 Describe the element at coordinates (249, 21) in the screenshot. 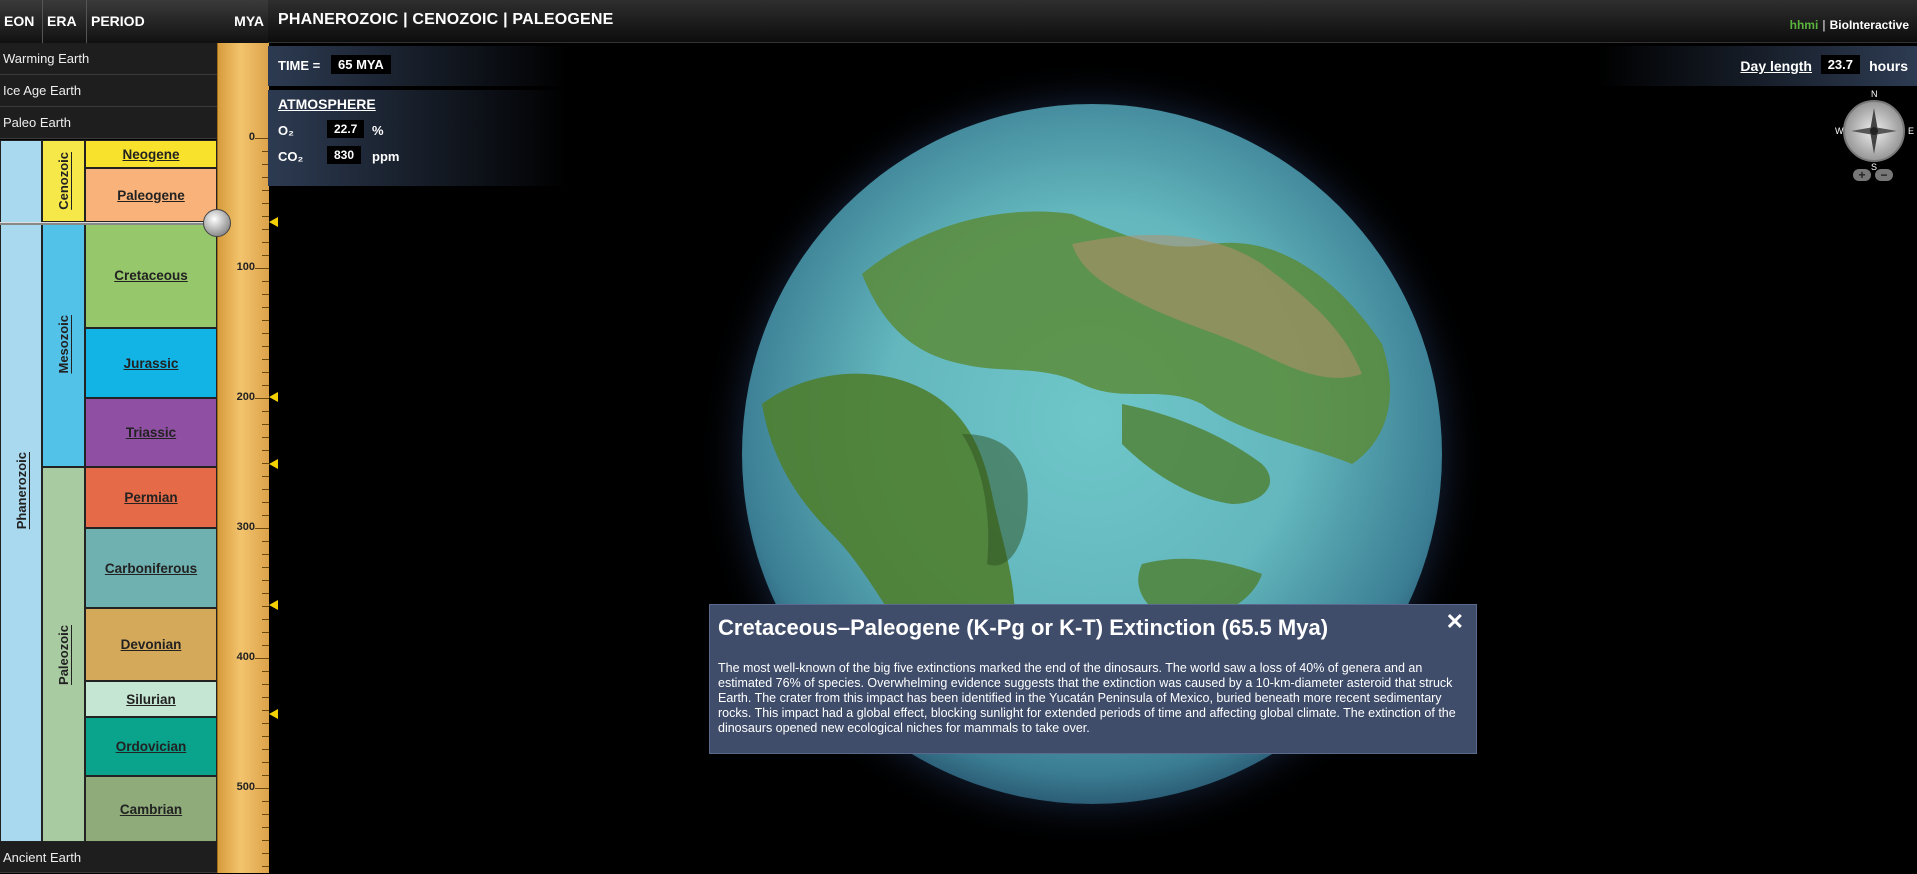

I see `mya-header: MYA` at that location.